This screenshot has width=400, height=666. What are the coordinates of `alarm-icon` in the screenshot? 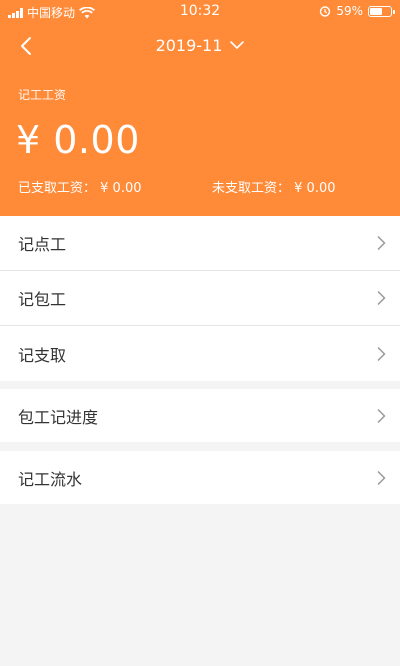 It's located at (325, 11).